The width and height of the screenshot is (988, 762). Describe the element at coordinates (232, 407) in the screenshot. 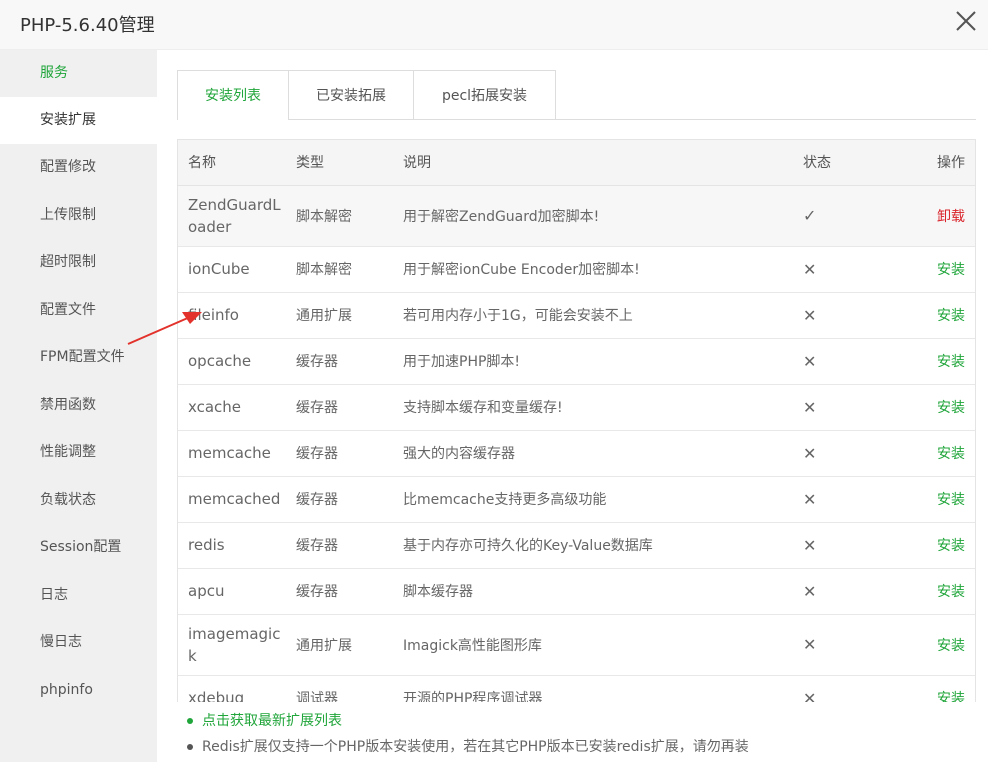

I see `ext-name: xcache` at that location.